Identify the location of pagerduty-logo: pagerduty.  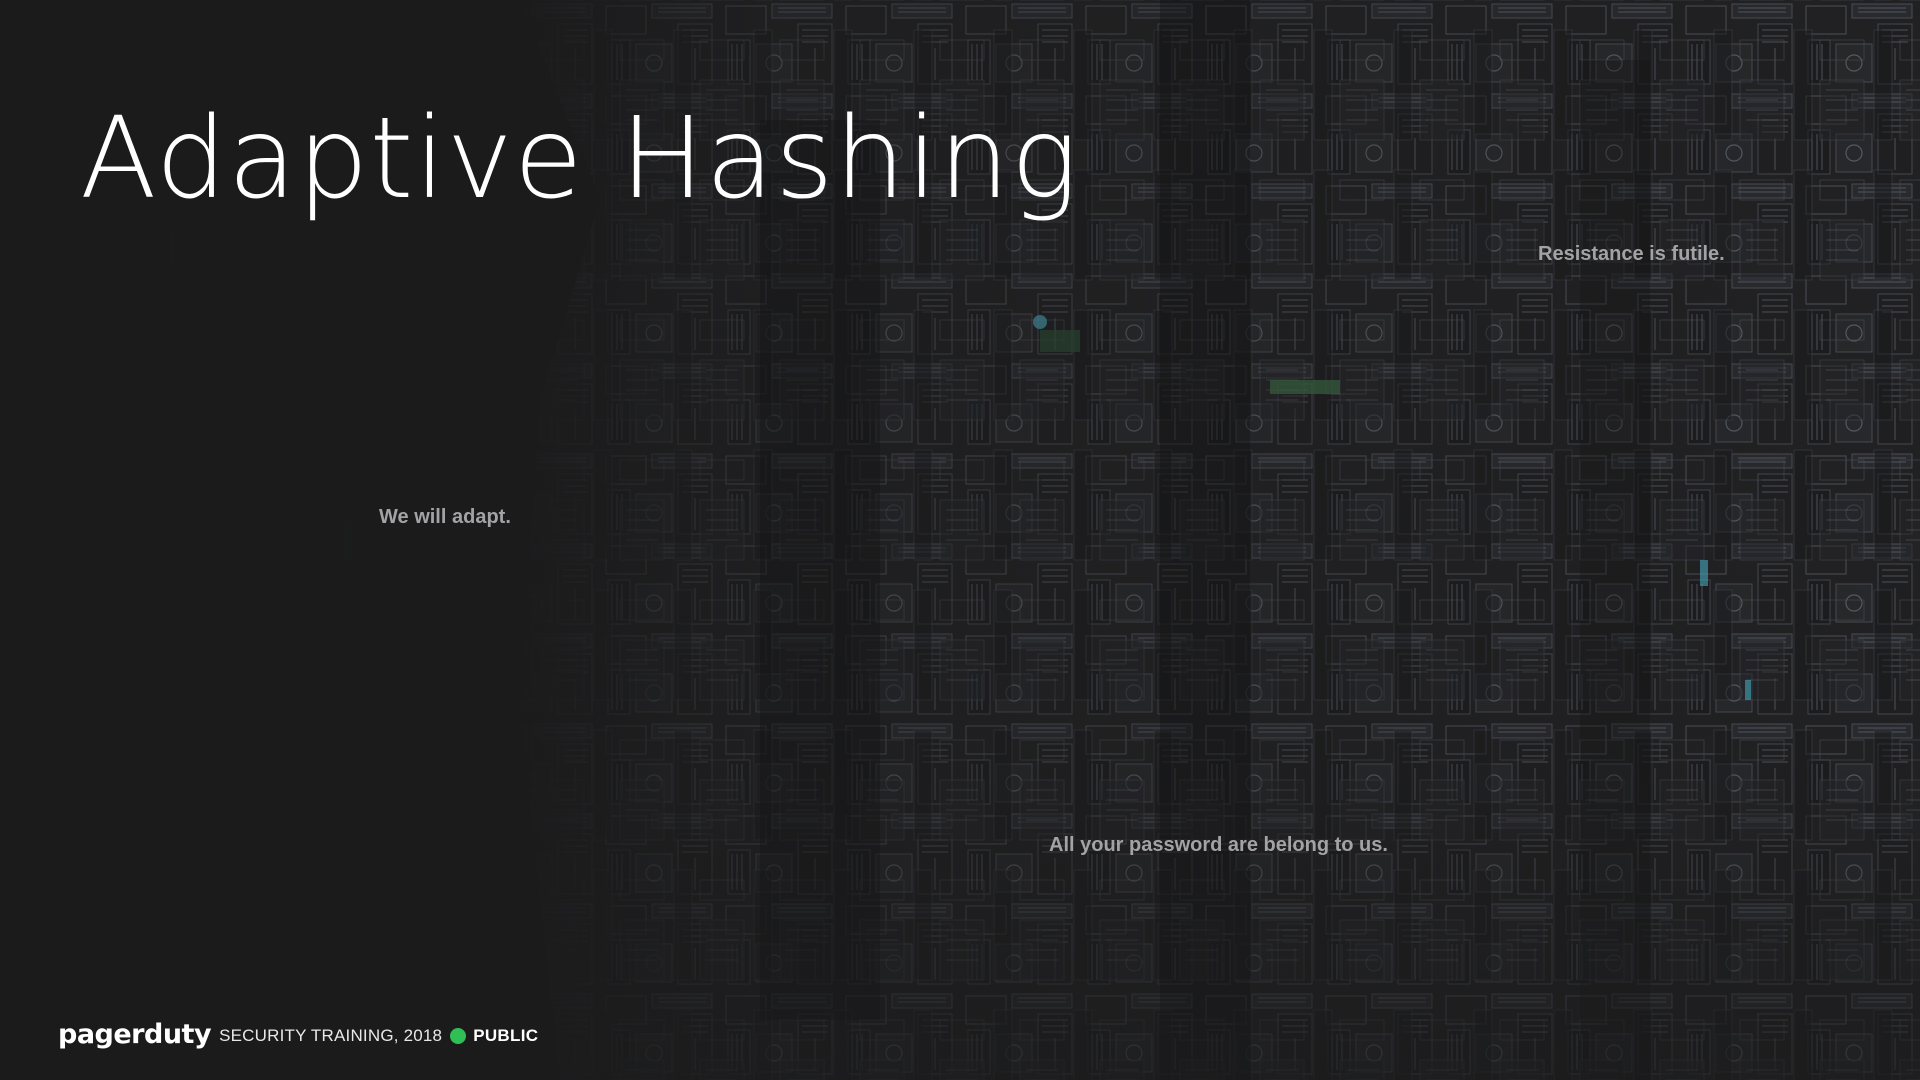
(135, 1034).